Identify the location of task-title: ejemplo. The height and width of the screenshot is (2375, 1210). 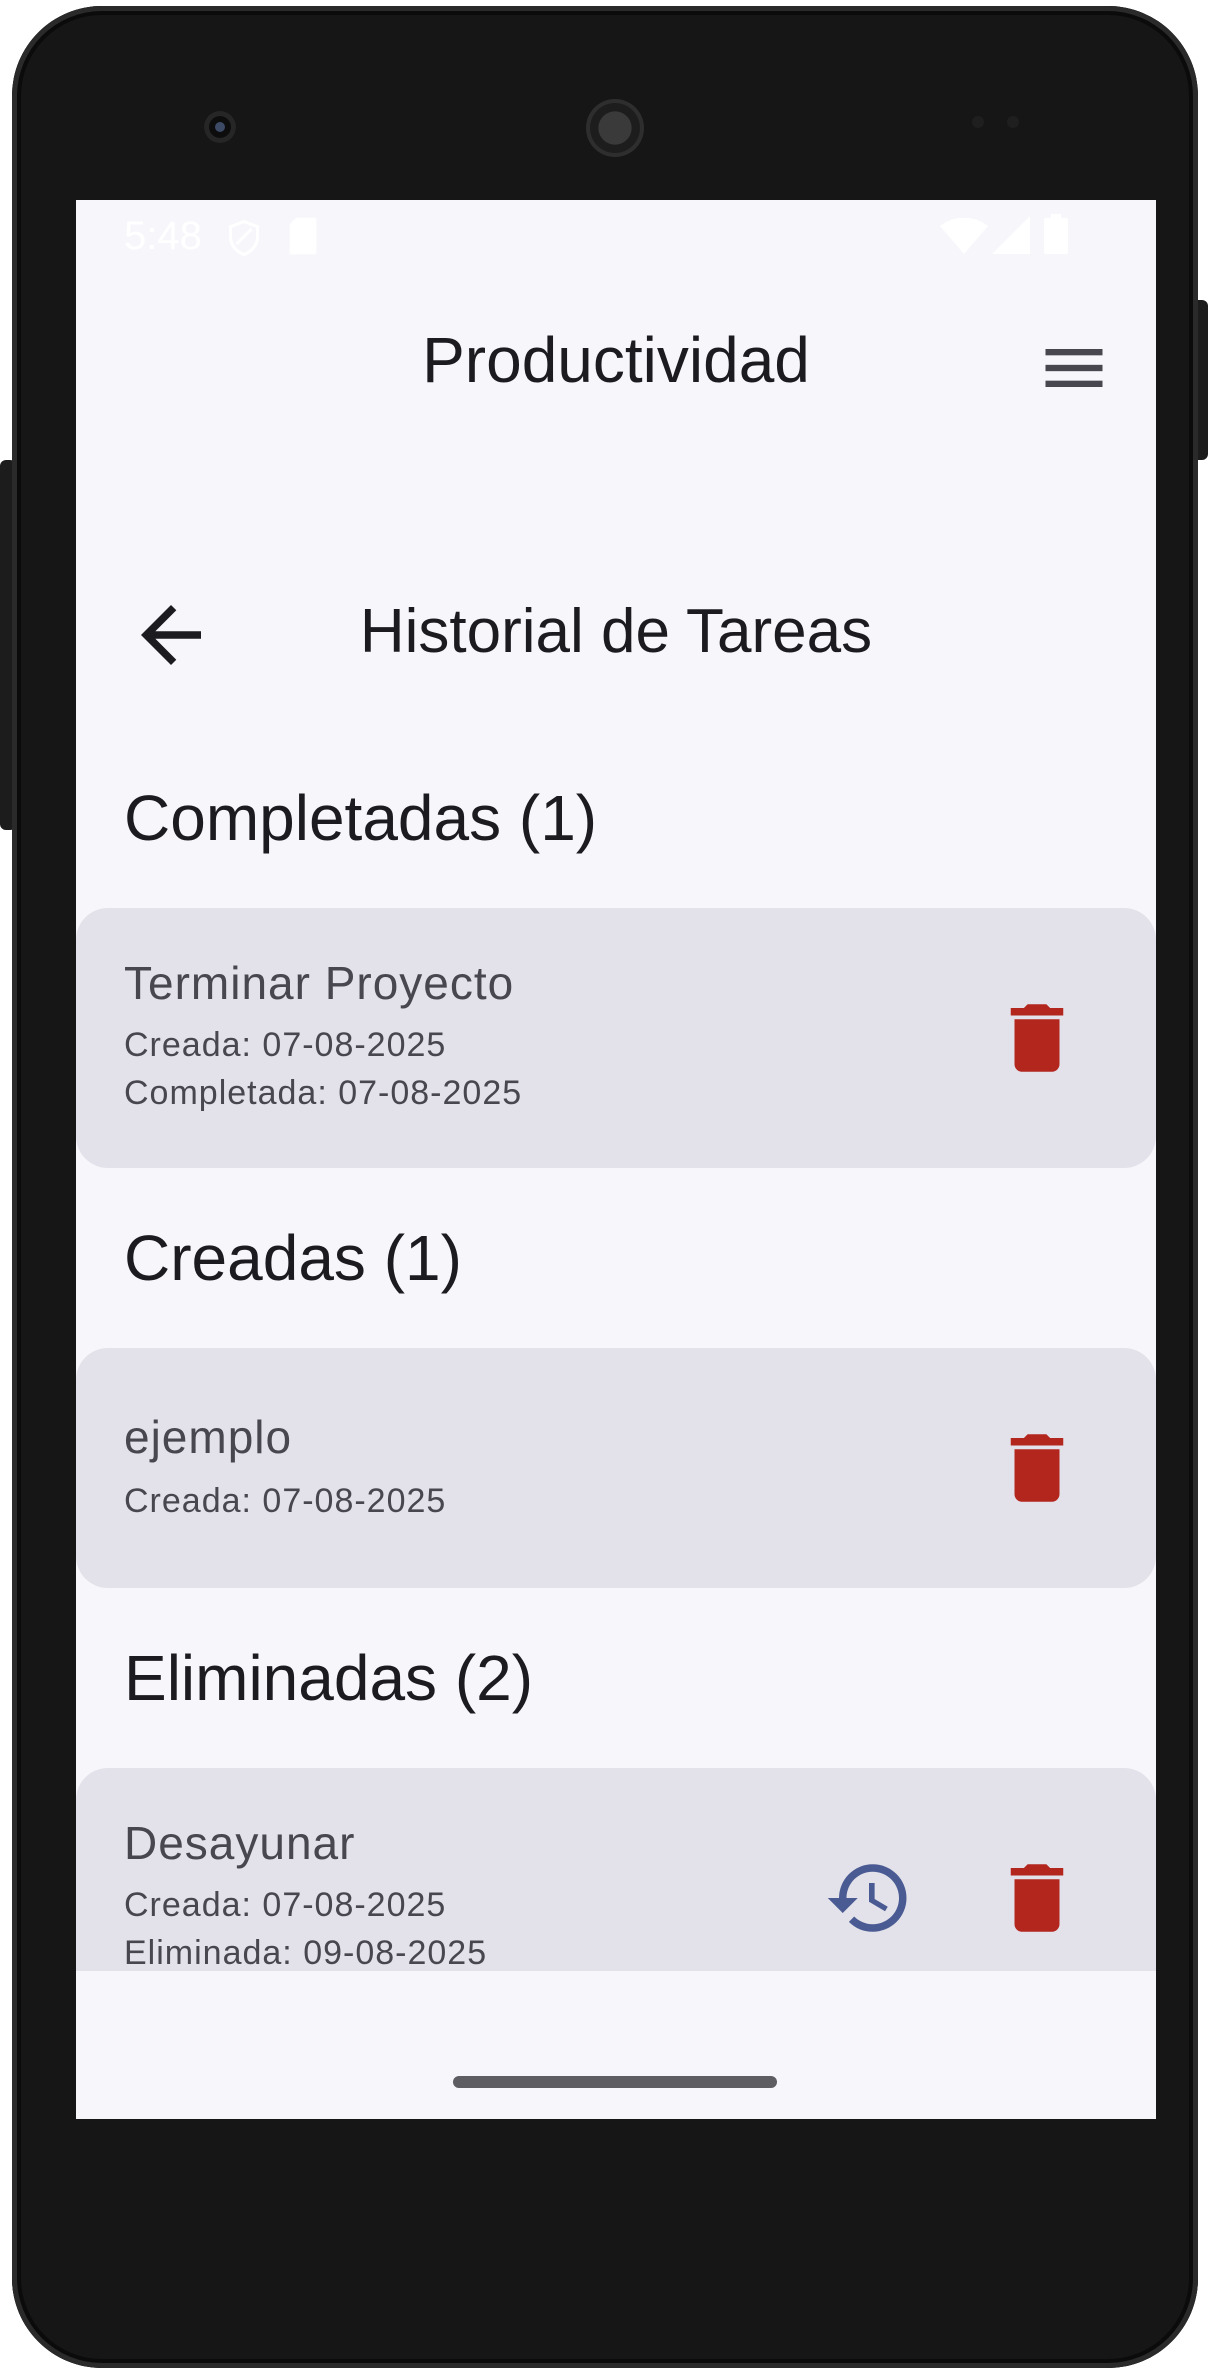
(208, 1437).